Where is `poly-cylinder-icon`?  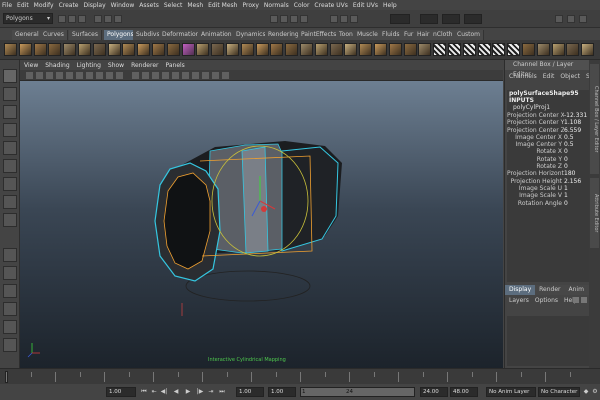
poly-cylinder-icon is located at coordinates (40, 49).